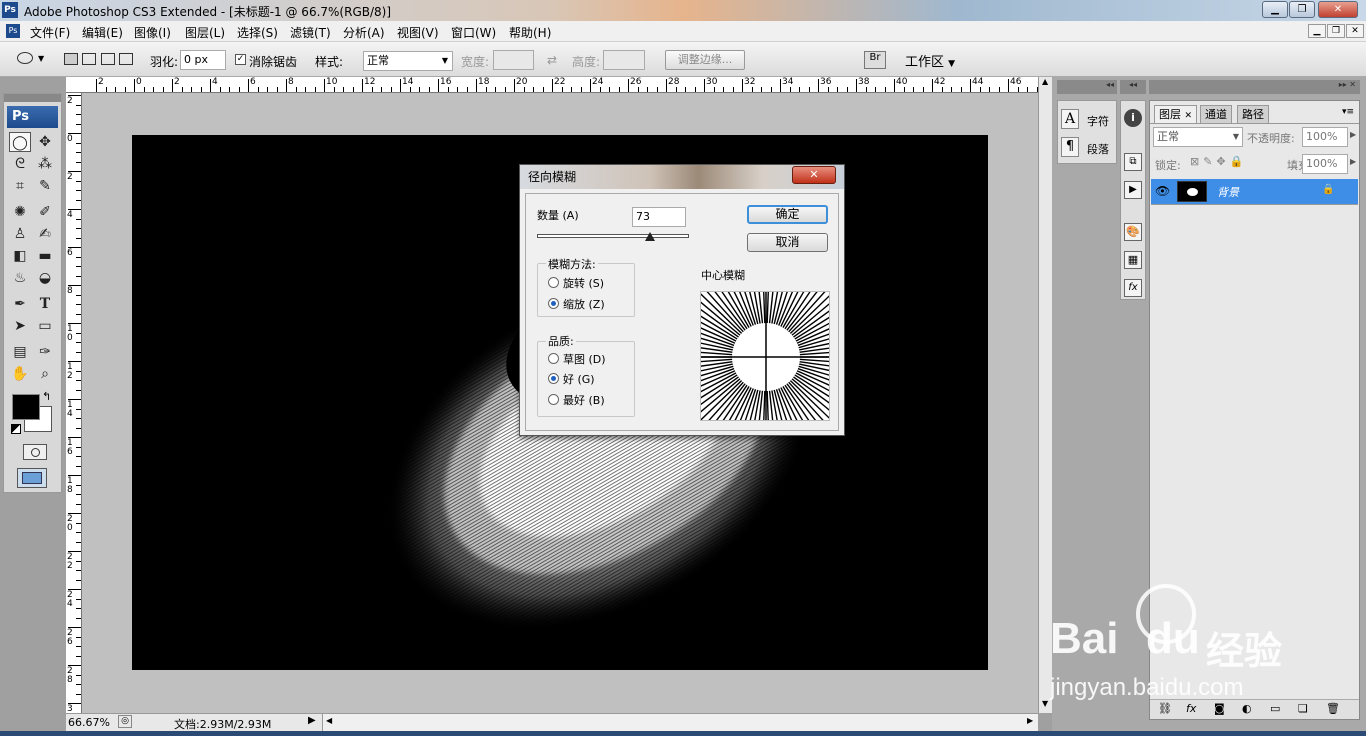 The width and height of the screenshot is (1366, 736). What do you see at coordinates (41, 58) in the screenshot?
I see `chevron-down-icon: ▼` at bounding box center [41, 58].